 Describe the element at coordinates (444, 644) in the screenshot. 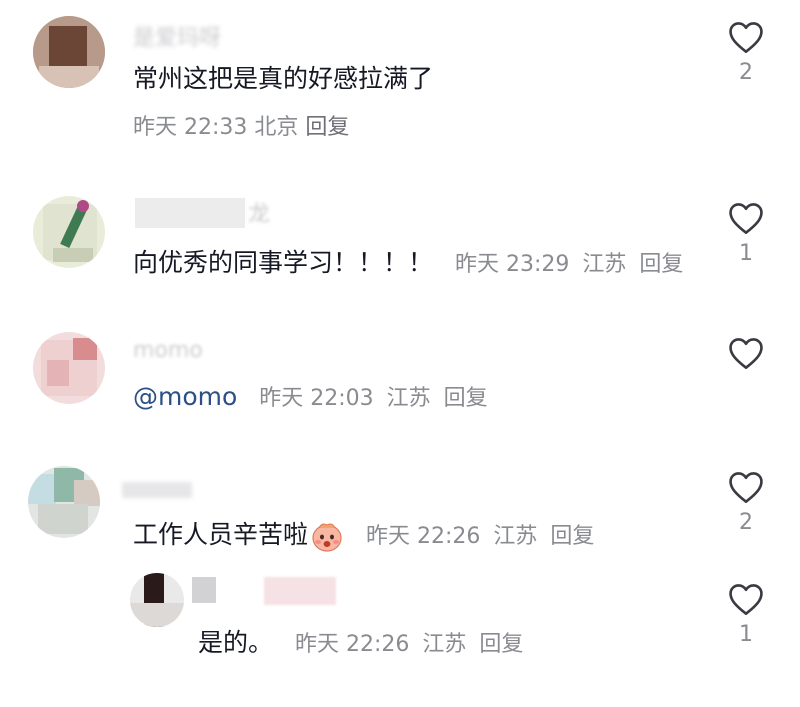

I see `reply-location: 江苏` at that location.